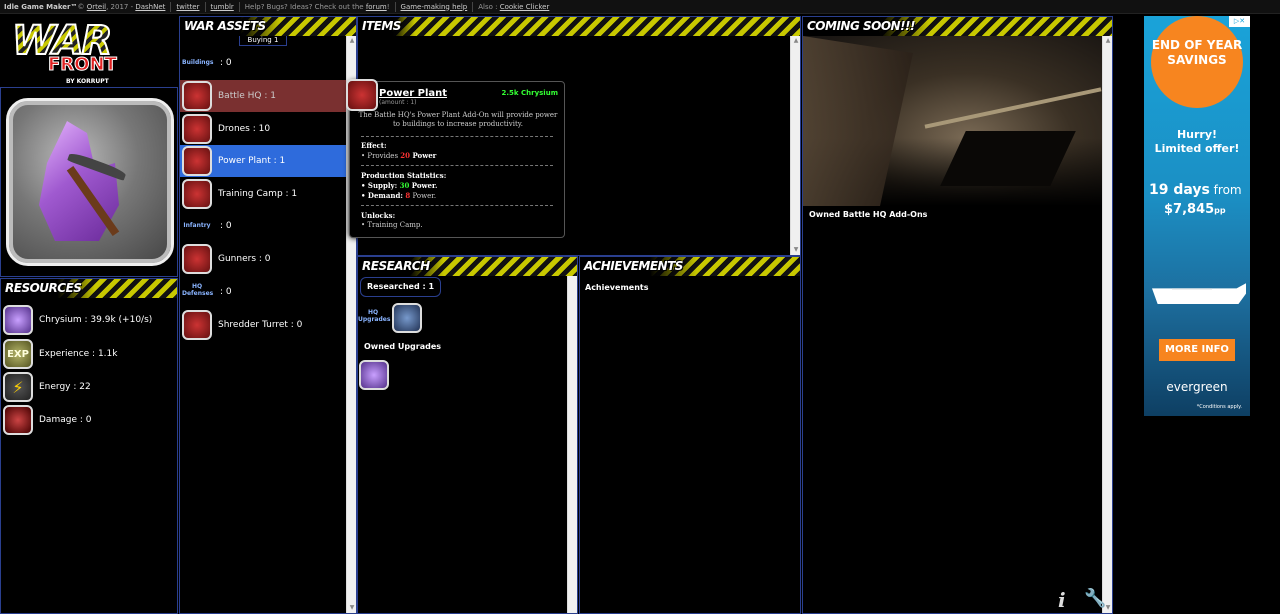 Image resolution: width=1280 pixels, height=614 pixels. I want to click on logo-front: FRONT, so click(83, 65).